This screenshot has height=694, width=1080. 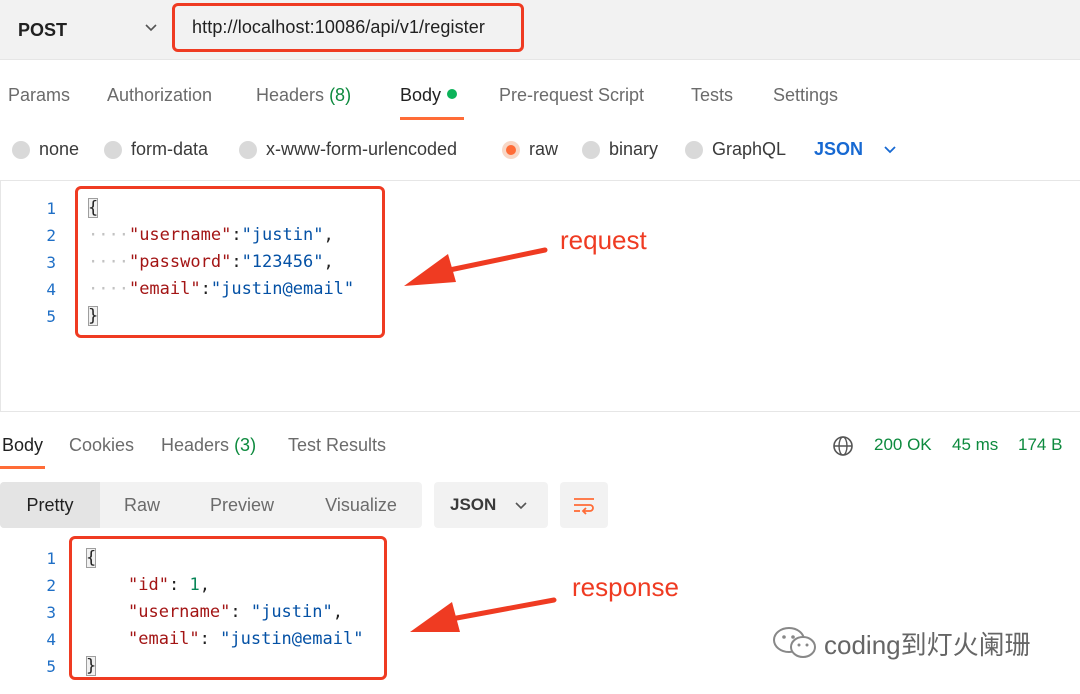 I want to click on response-highlight-box, so click(x=228, y=608).